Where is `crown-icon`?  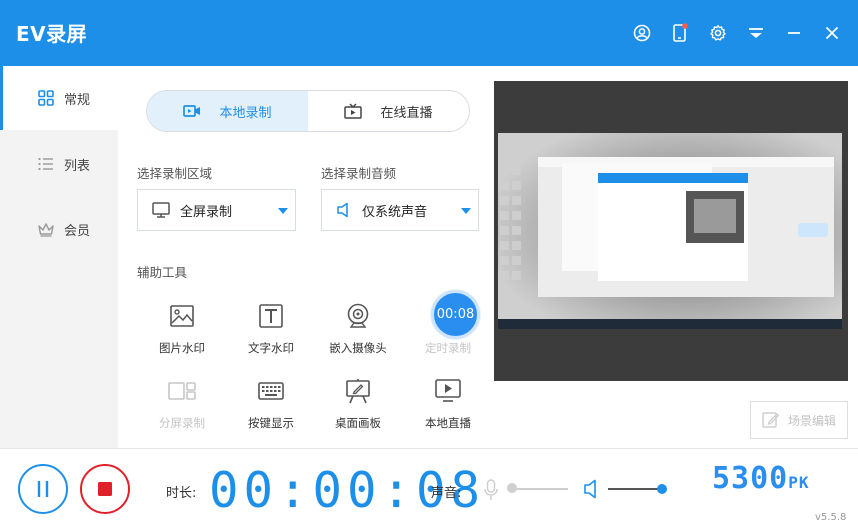
crown-icon is located at coordinates (46, 229).